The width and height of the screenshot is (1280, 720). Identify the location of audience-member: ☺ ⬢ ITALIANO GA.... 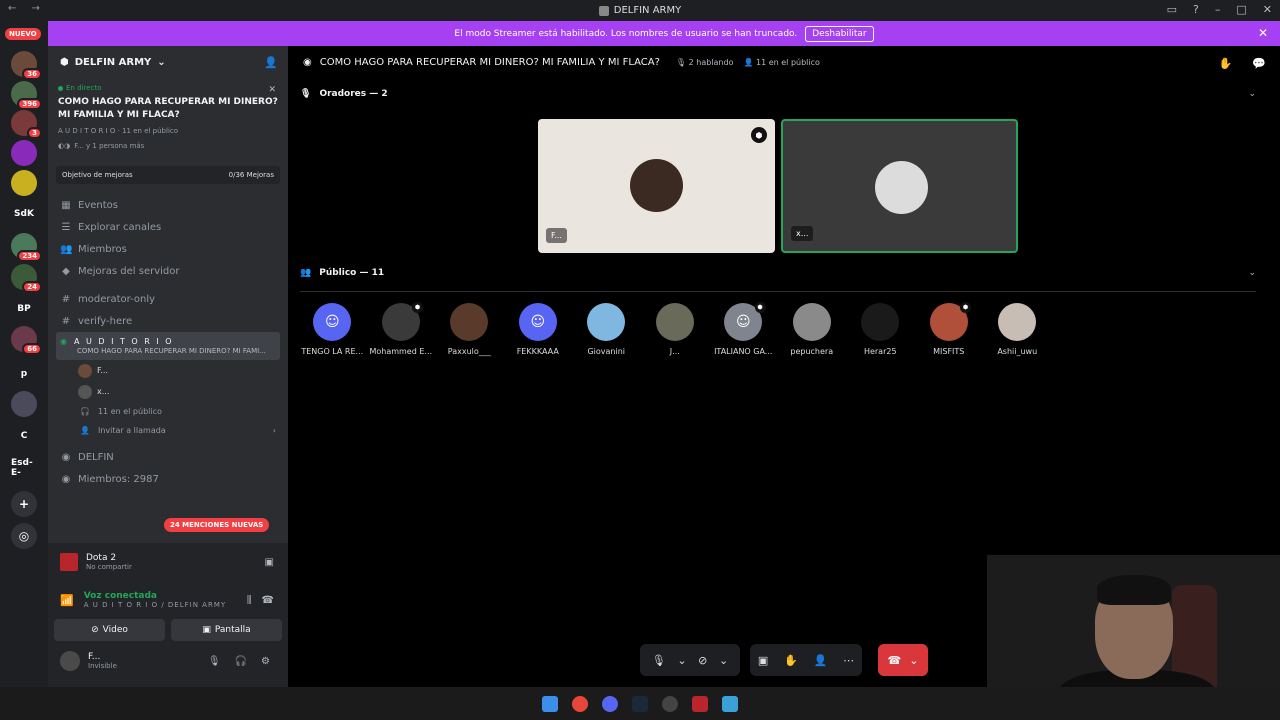
(743, 329).